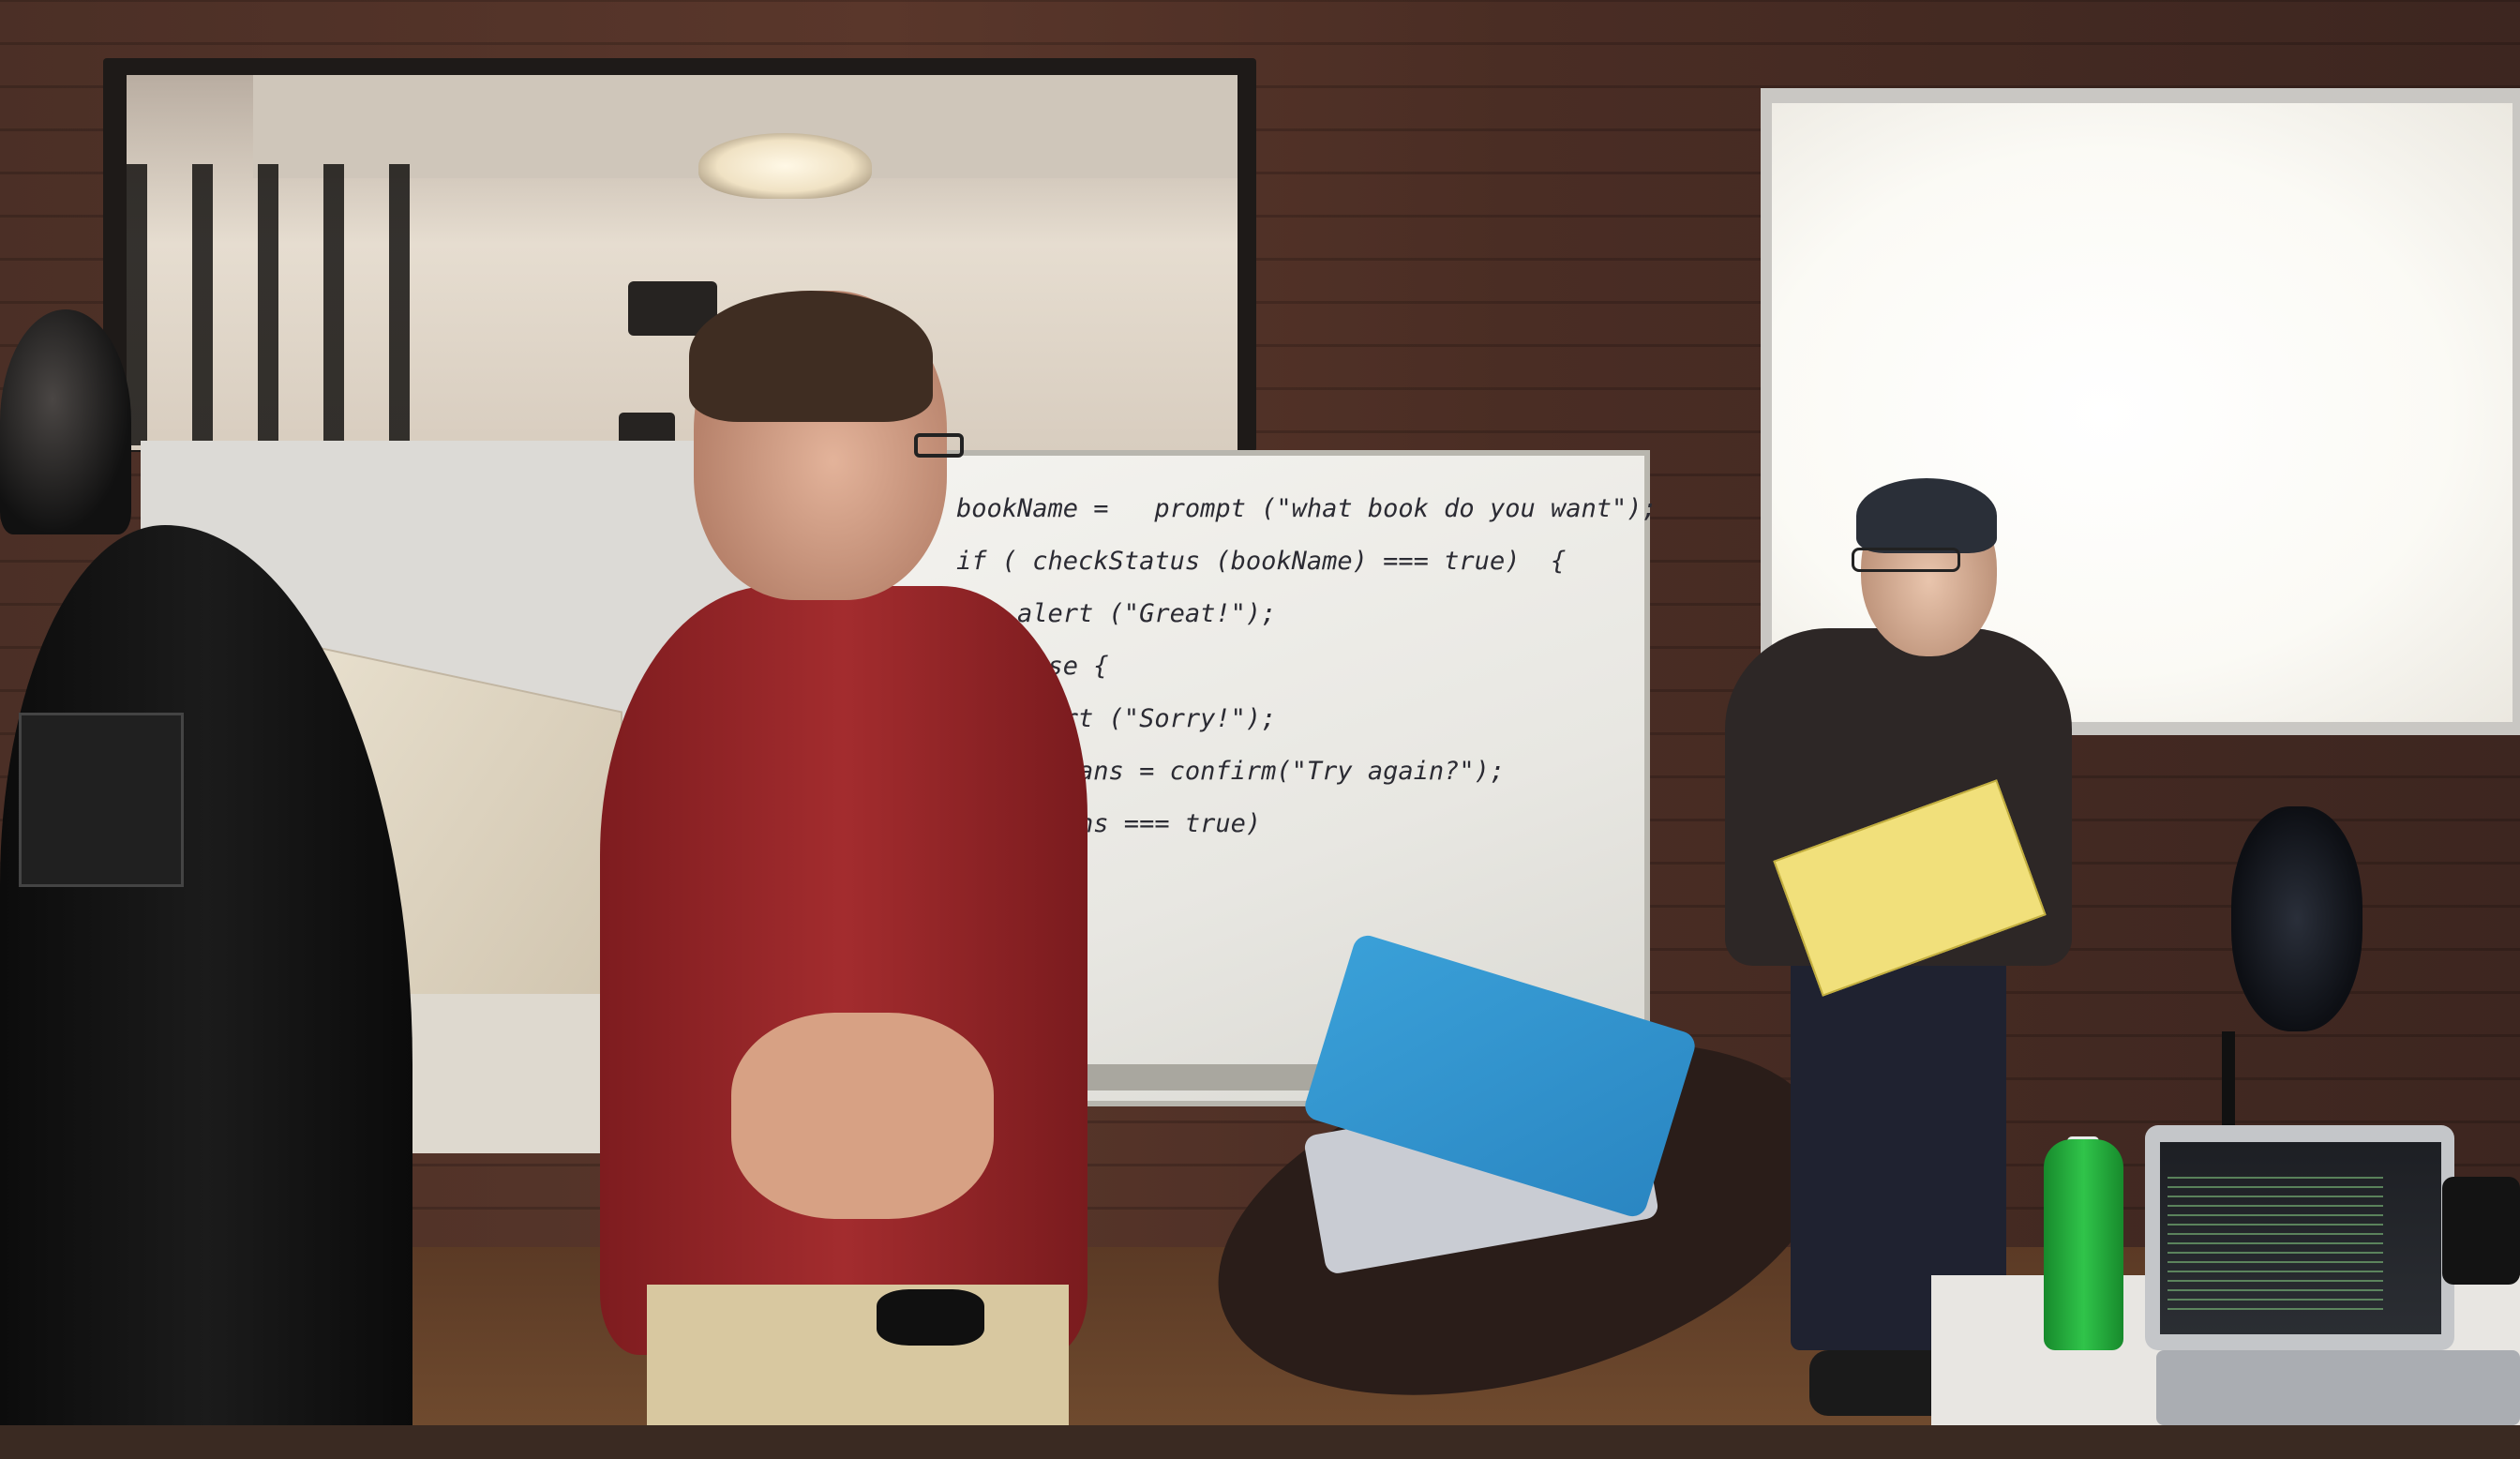  Describe the element at coordinates (288, 304) in the screenshot. I see `stair-railing` at that location.